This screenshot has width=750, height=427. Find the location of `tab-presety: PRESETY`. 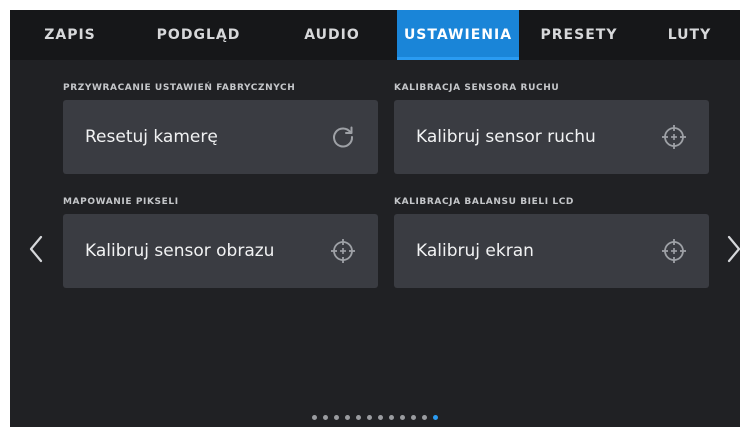

tab-presety: PRESETY is located at coordinates (579, 35).